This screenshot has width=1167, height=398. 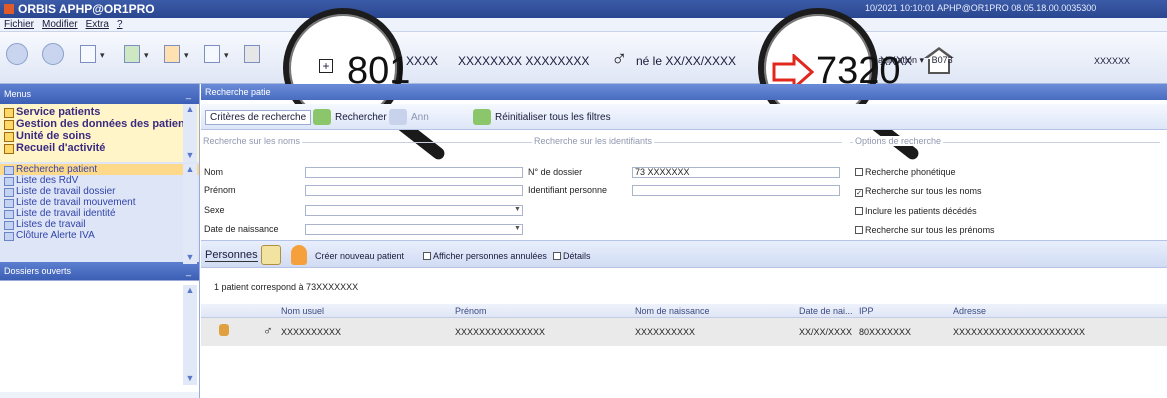 What do you see at coordinates (224, 330) in the screenshot?
I see `patient-icon` at bounding box center [224, 330].